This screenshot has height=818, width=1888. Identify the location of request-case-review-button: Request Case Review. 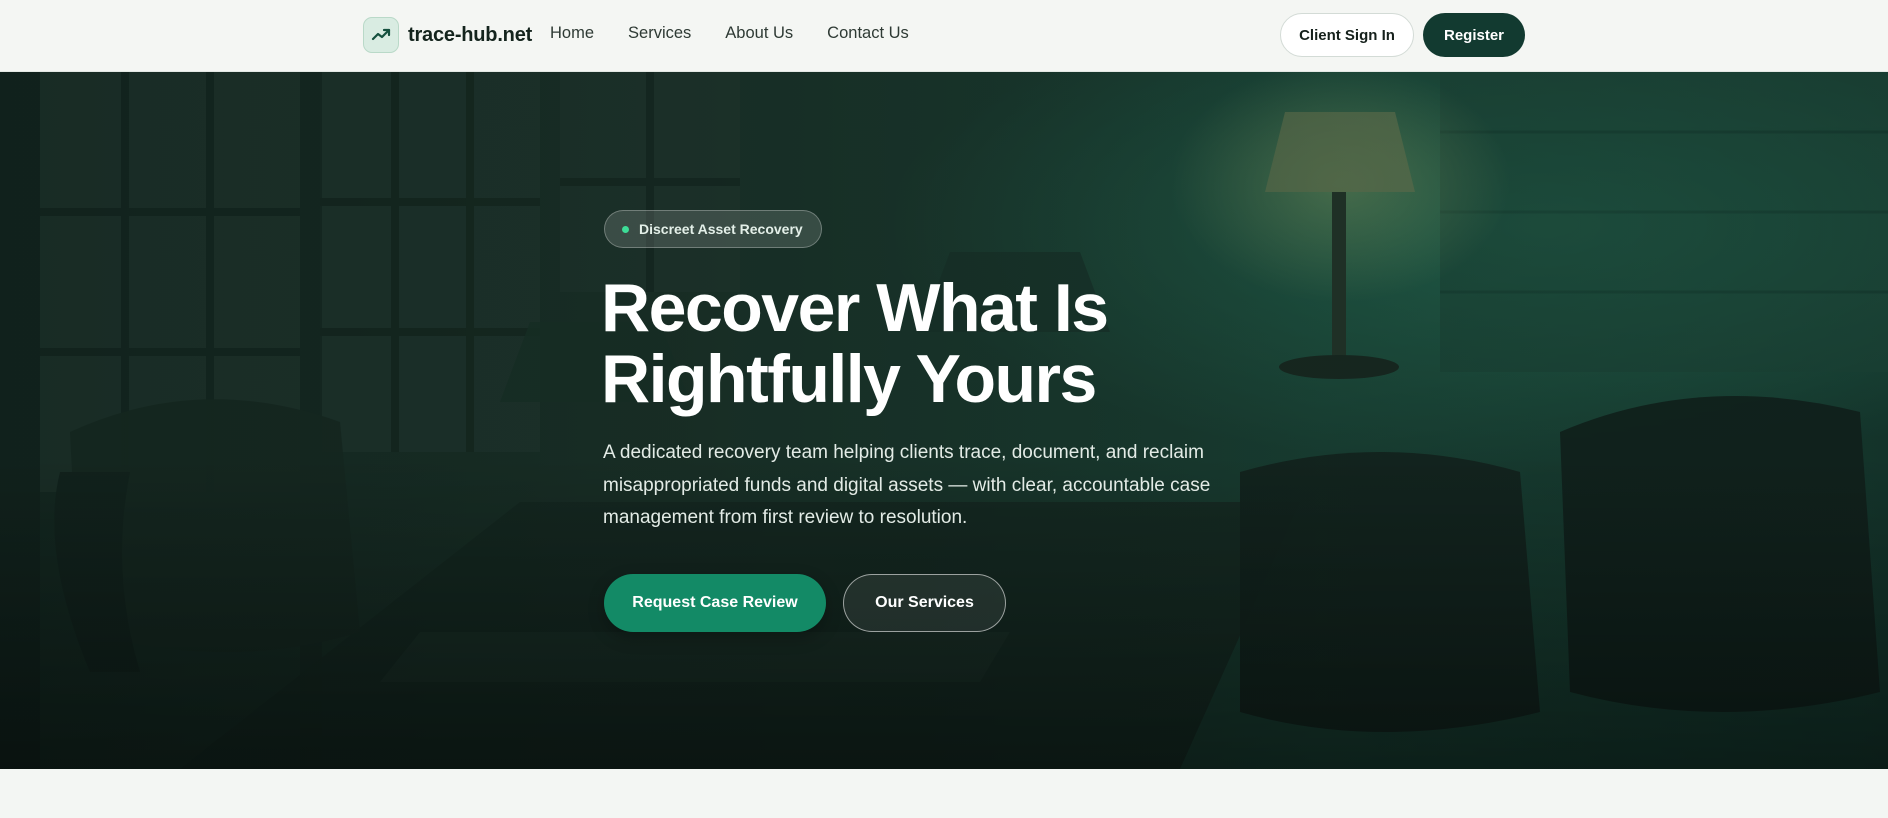
(715, 603).